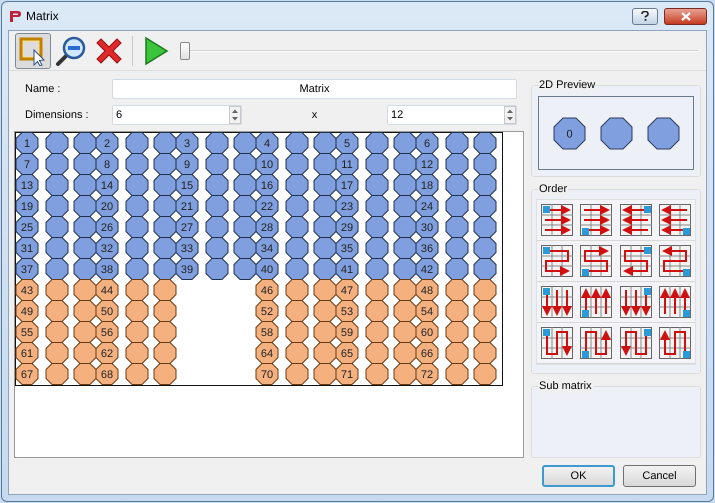  What do you see at coordinates (314, 115) in the screenshot?
I see `dimension-separator: x` at bounding box center [314, 115].